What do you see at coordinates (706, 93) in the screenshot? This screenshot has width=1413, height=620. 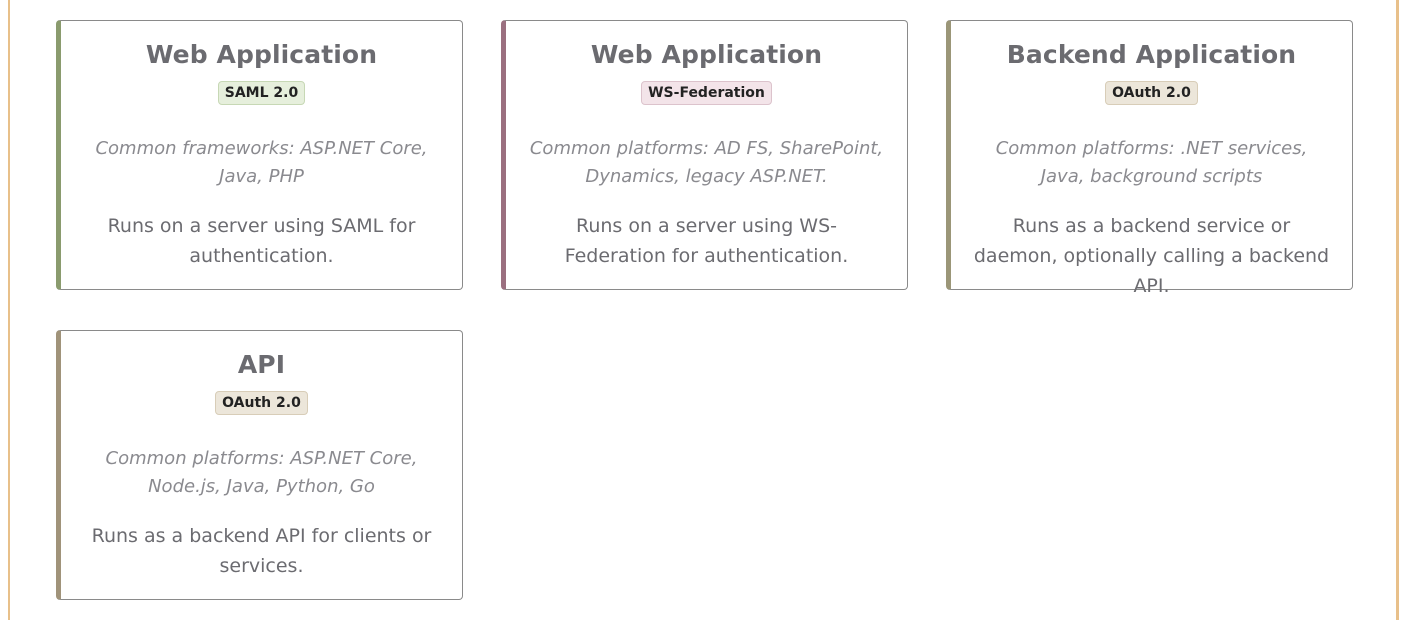 I see `protocol-badge: WS-Federation` at bounding box center [706, 93].